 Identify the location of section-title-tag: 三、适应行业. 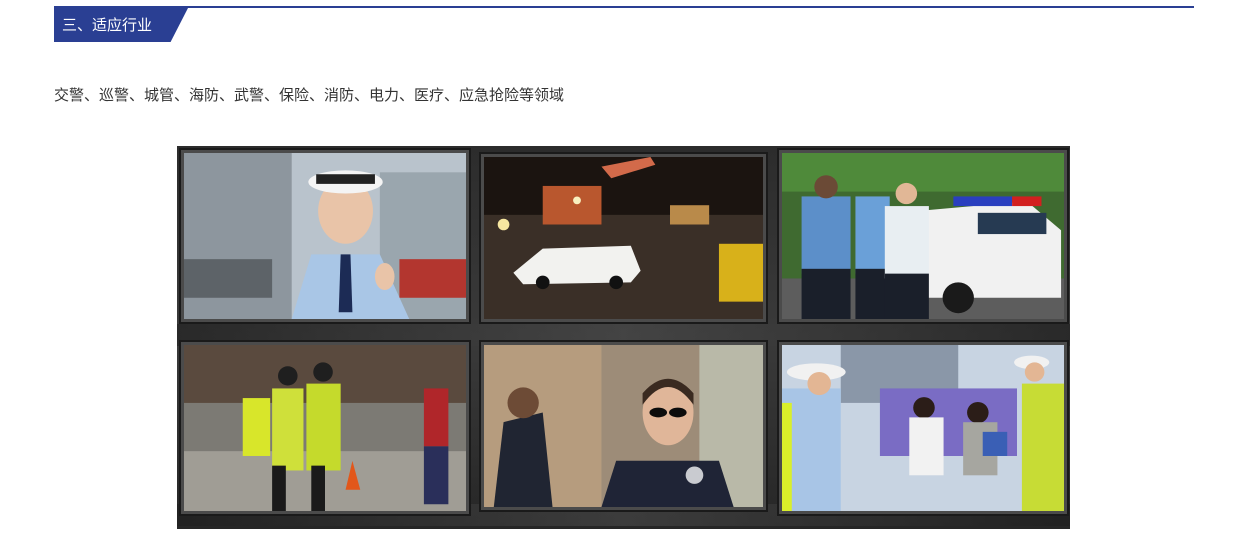
(121, 25).